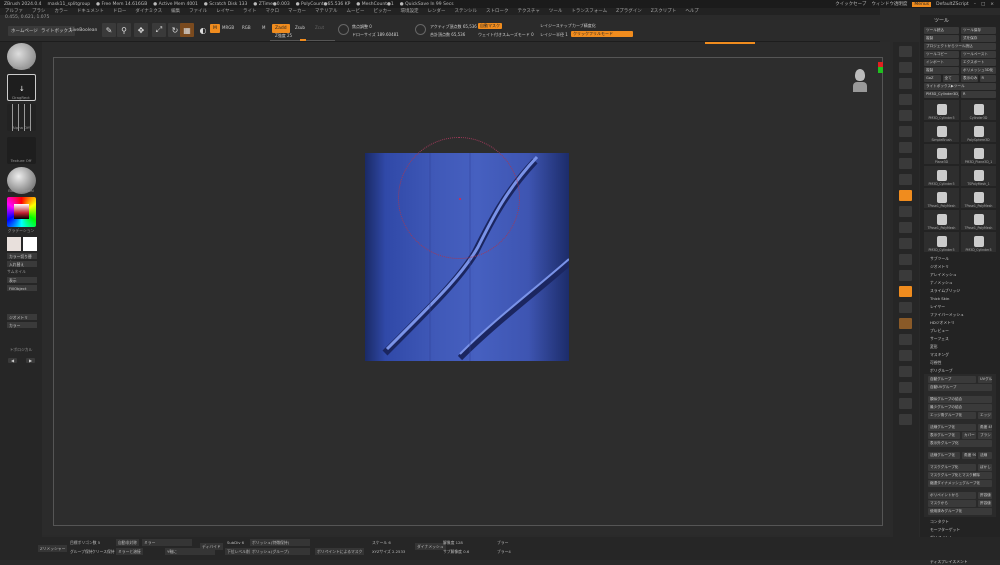  What do you see at coordinates (960, 521) in the screenshot?
I see `subpalette-header: コンタクト` at bounding box center [960, 521].